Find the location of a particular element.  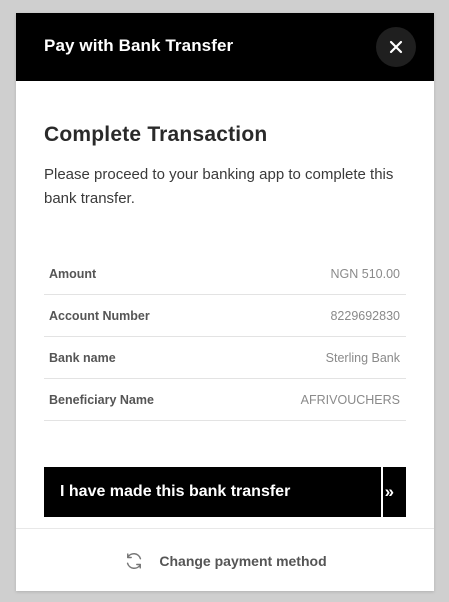

confirm-transfer-button: I have made this bank transfer ›› is located at coordinates (225, 492).